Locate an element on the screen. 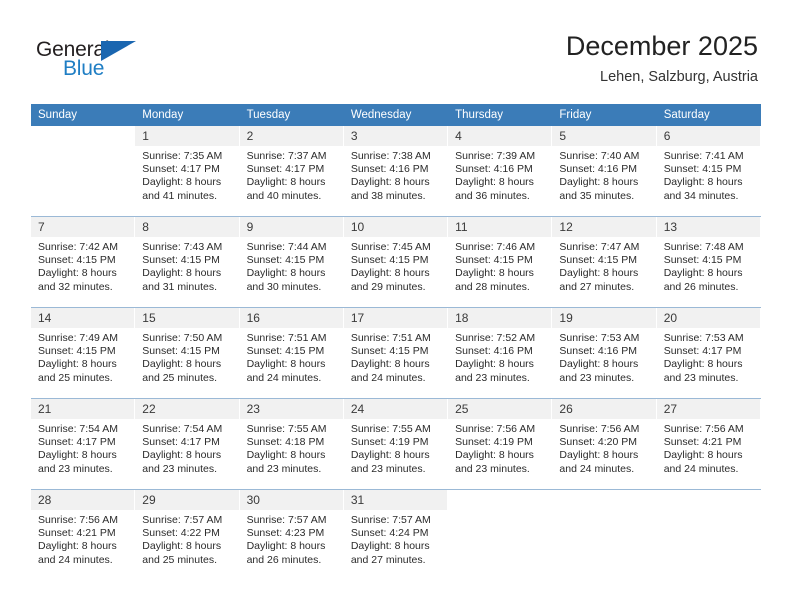  weekday-header-monday: Monday is located at coordinates (187, 115).